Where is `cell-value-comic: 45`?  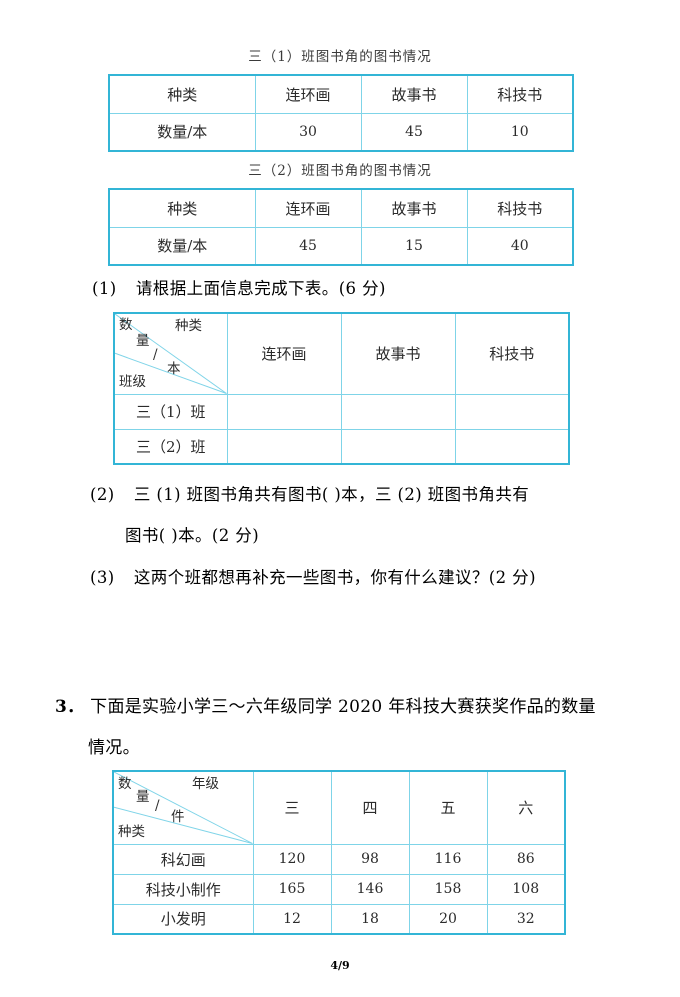 cell-value-comic: 45 is located at coordinates (308, 246).